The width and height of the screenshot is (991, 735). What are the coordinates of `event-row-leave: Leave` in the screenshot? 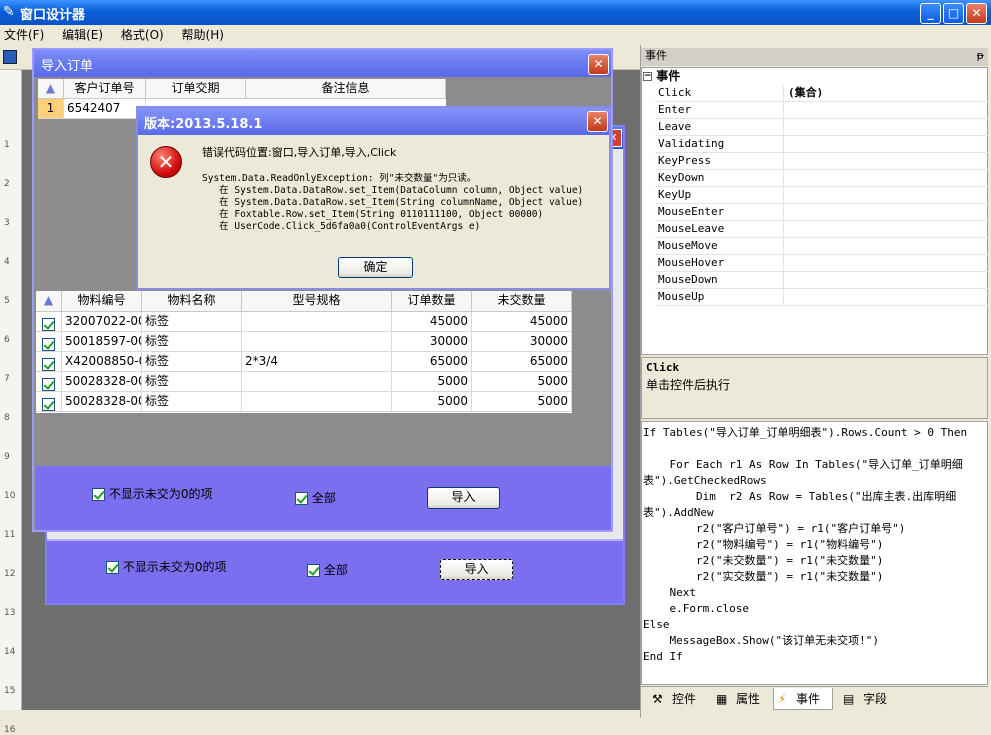 It's located at (821, 127).